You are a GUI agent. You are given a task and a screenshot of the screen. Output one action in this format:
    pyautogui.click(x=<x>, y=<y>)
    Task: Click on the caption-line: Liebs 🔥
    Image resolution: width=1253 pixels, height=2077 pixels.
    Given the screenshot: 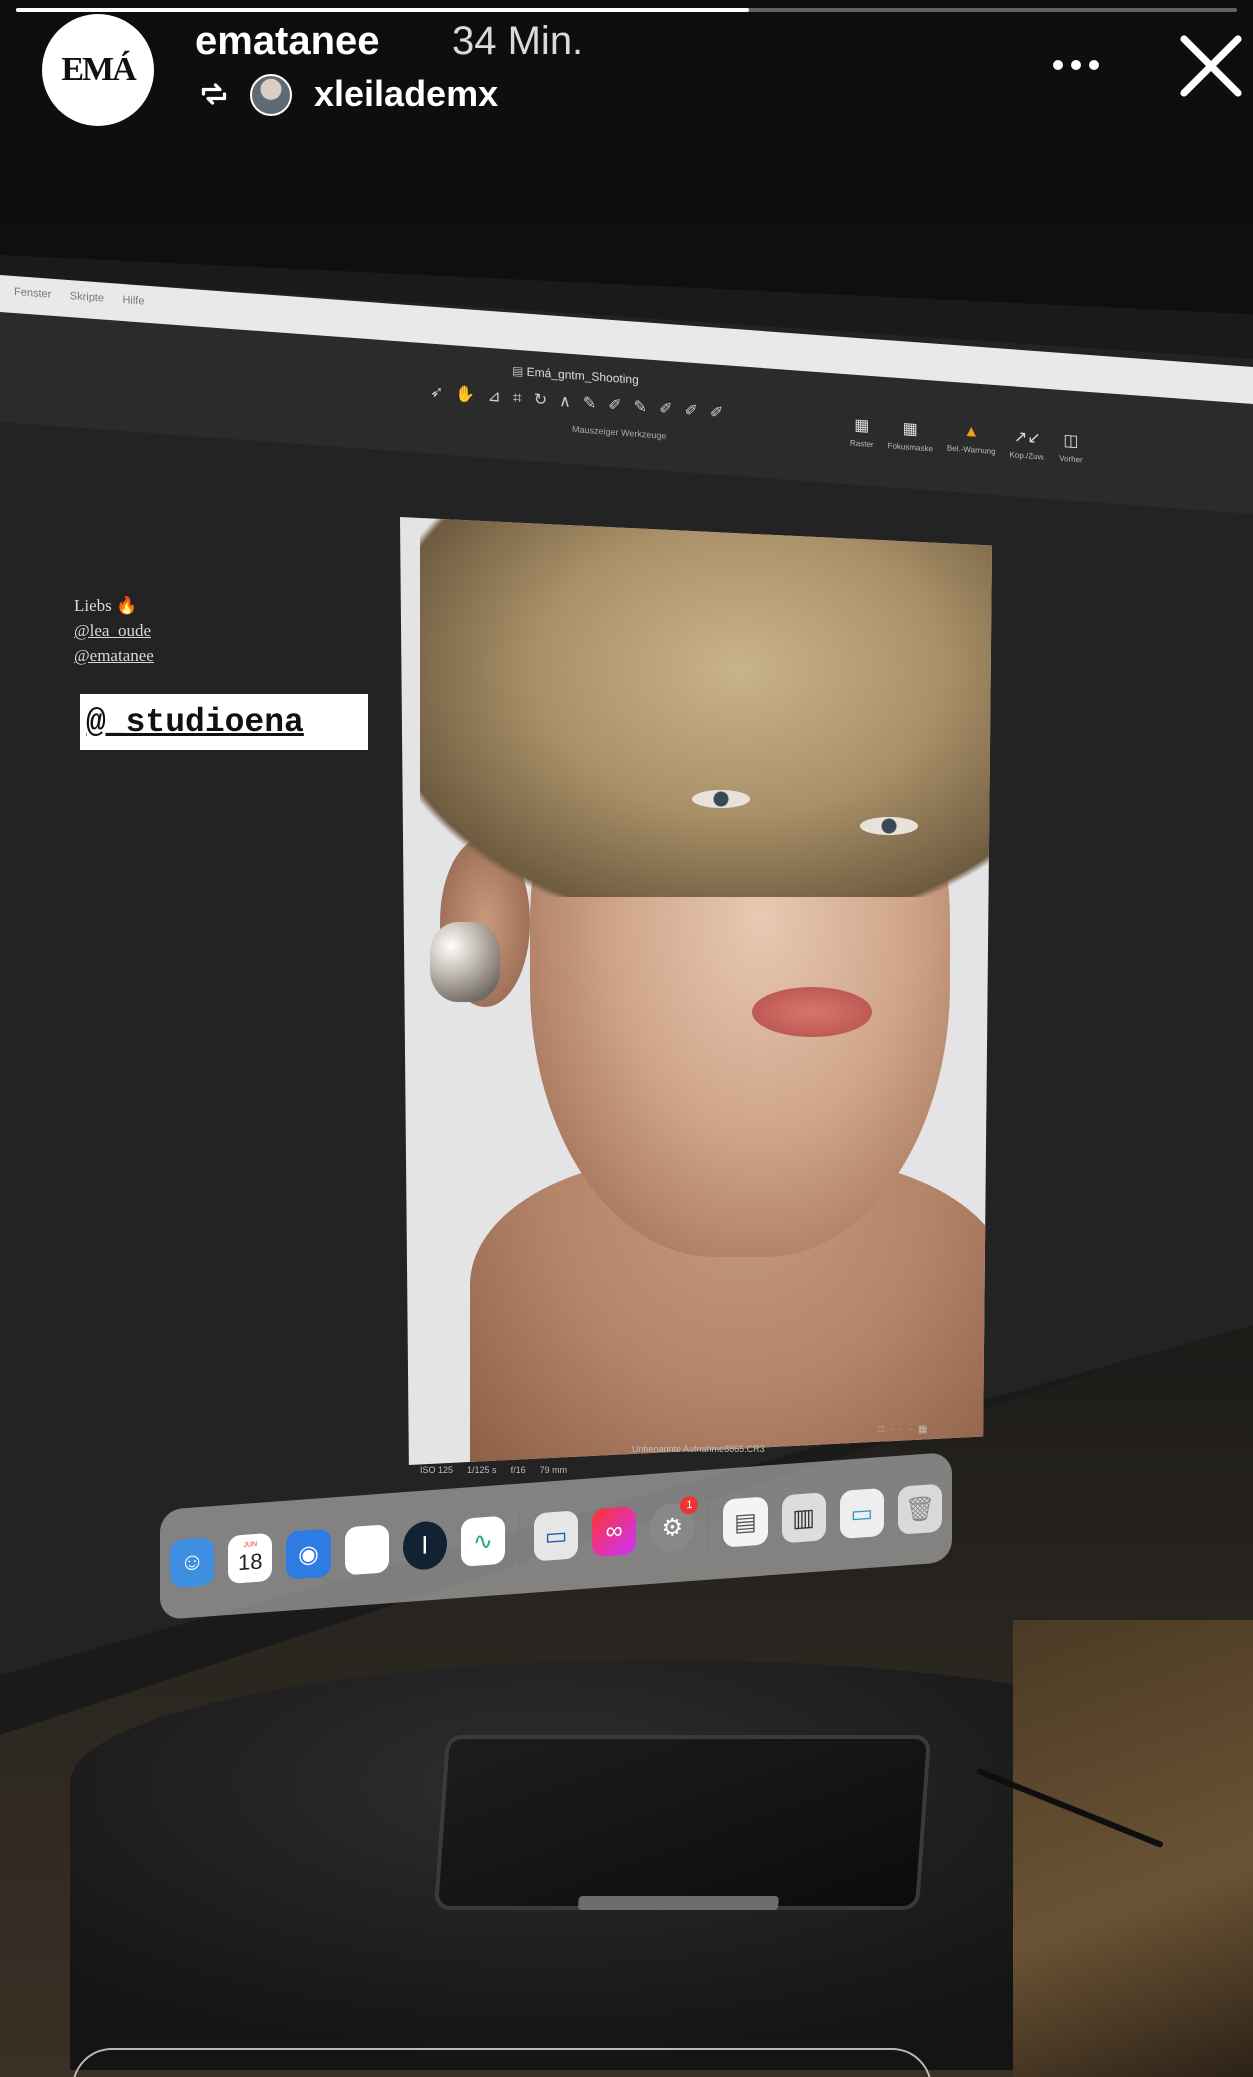 What is the action you would take?
    pyautogui.click(x=106, y=605)
    